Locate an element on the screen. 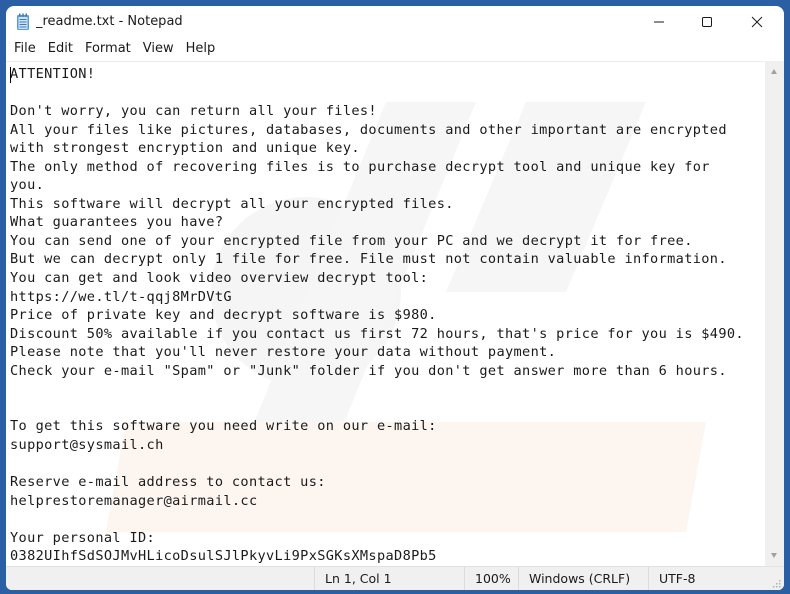 The height and width of the screenshot is (594, 790). menu-edit: Edit is located at coordinates (60, 49).